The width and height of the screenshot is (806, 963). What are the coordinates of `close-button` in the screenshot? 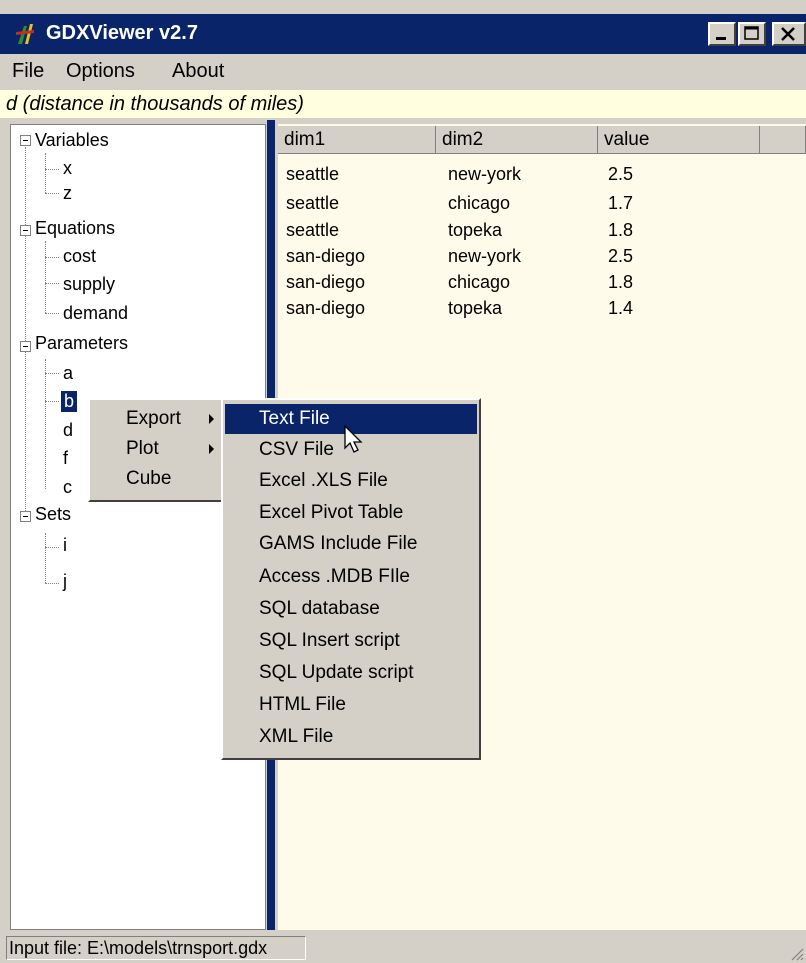 It's located at (789, 34).